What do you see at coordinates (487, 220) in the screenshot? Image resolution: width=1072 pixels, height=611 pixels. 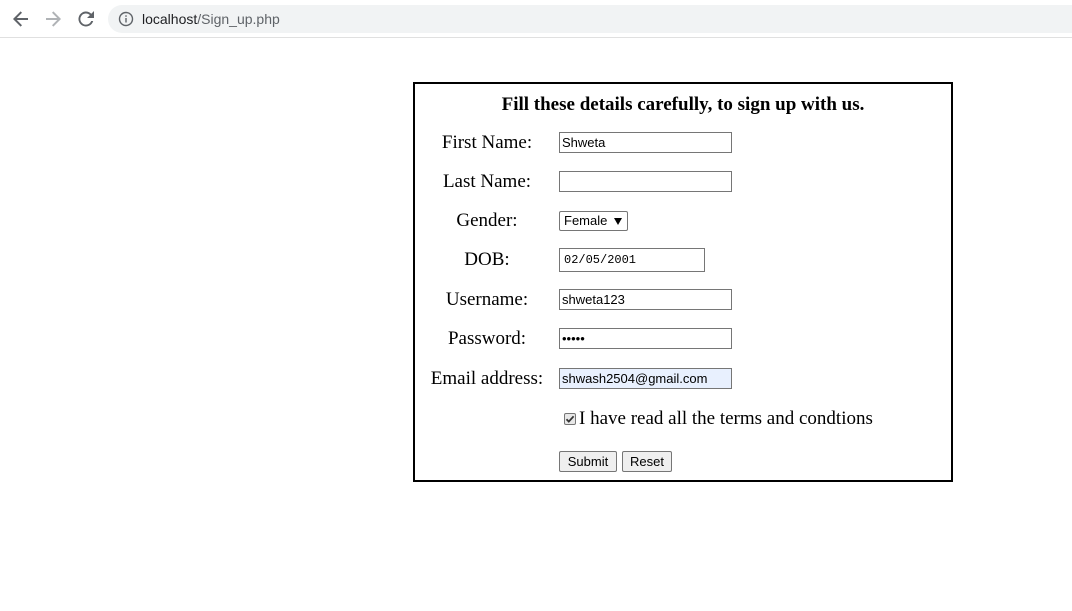 I see `gender-label: Gender:` at bounding box center [487, 220].